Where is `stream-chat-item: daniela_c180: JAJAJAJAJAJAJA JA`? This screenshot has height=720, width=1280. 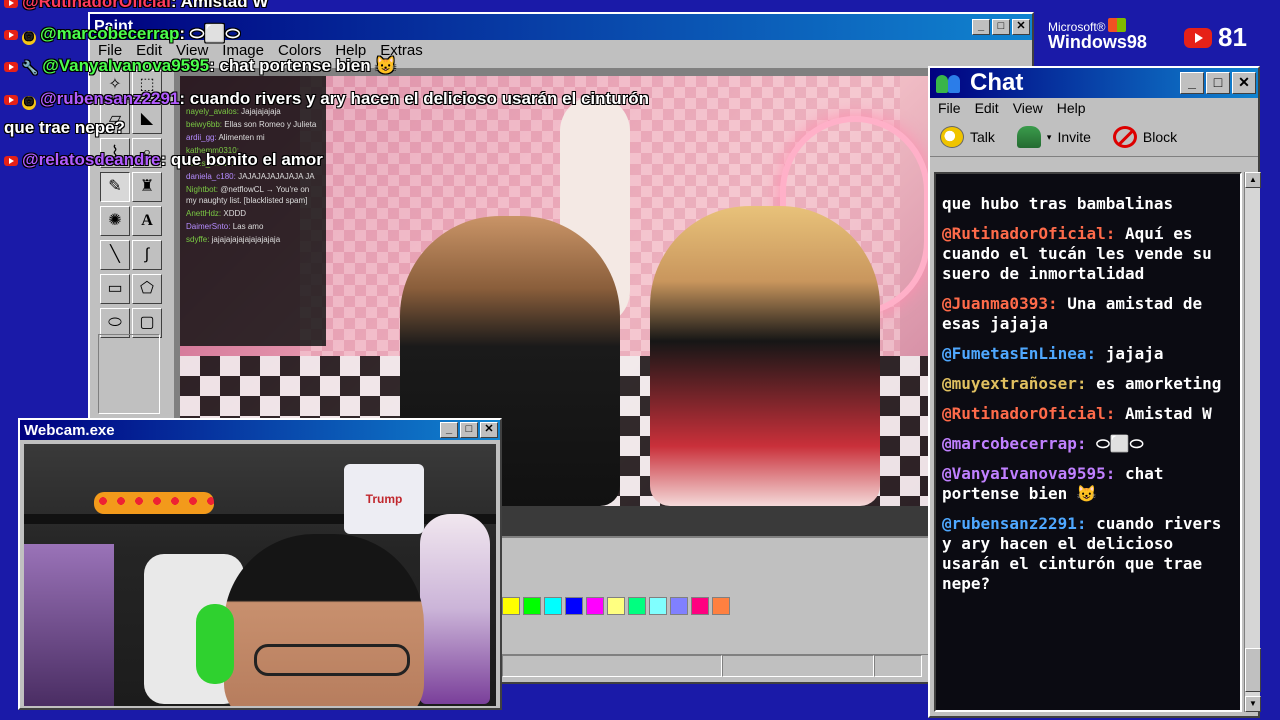 stream-chat-item: daniela_c180: JAJAJAJAJAJAJA JA is located at coordinates (250, 176).